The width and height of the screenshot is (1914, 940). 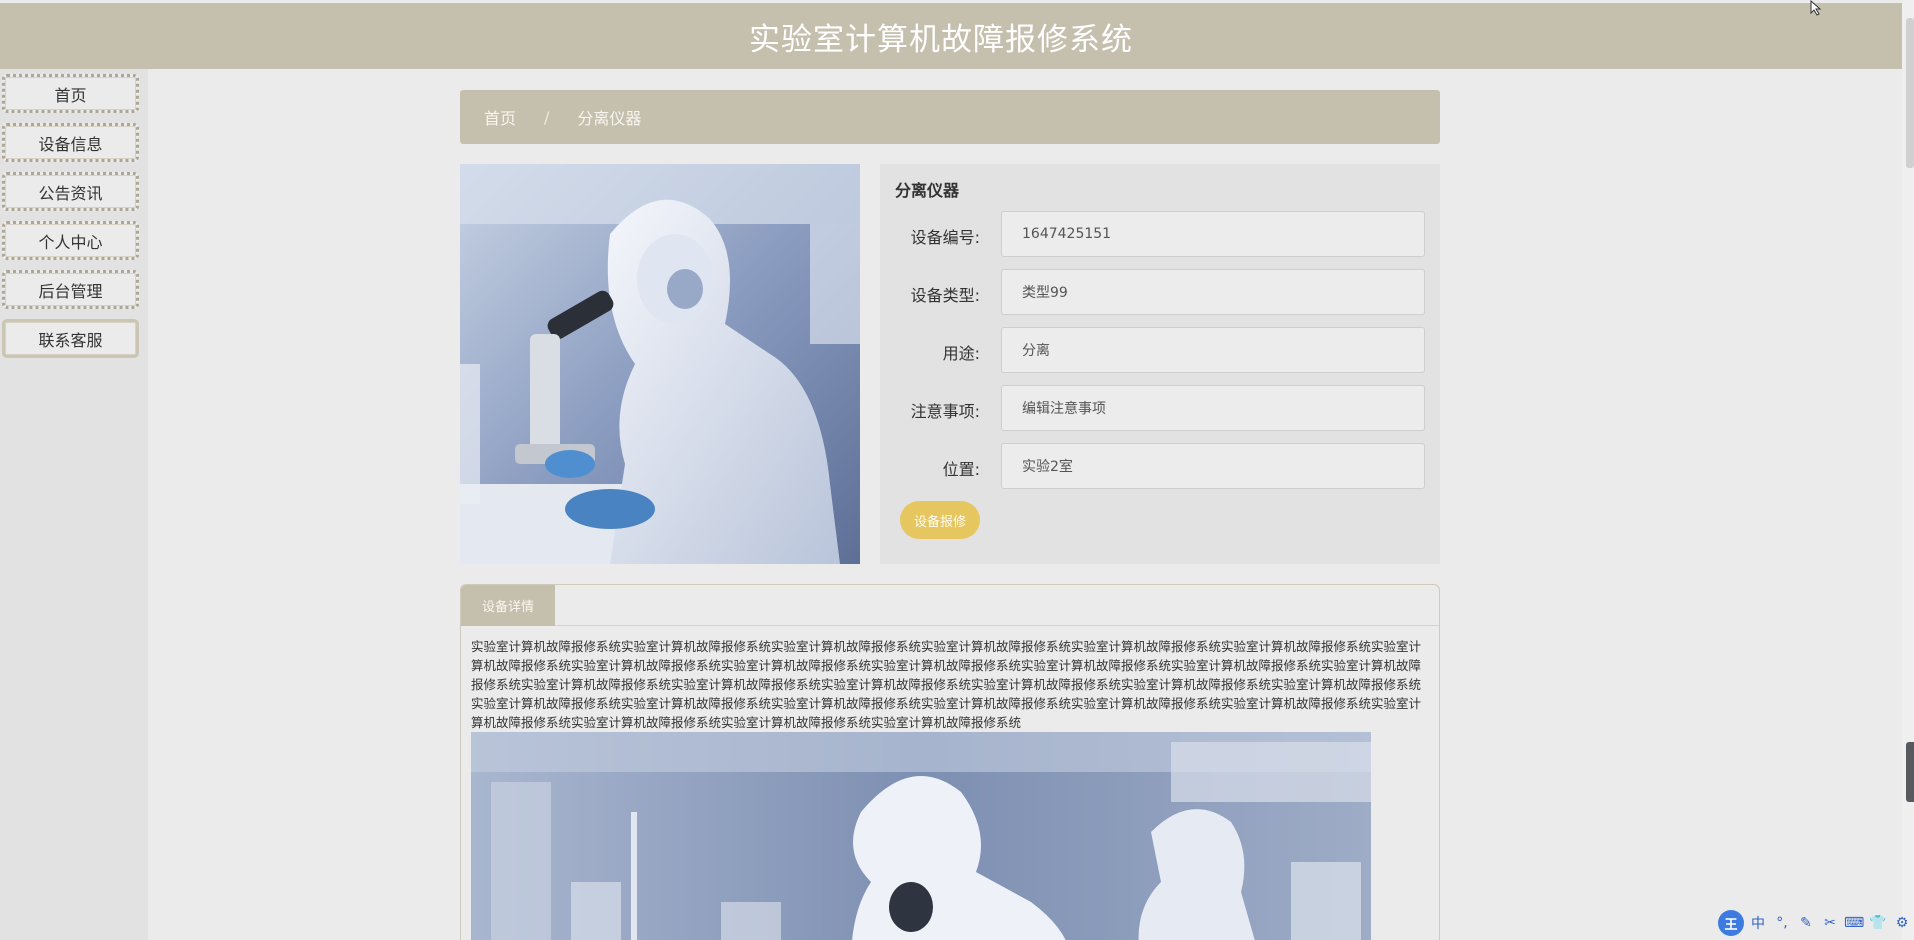 What do you see at coordinates (1878, 923) in the screenshot?
I see `shirt-icon: 👕` at bounding box center [1878, 923].